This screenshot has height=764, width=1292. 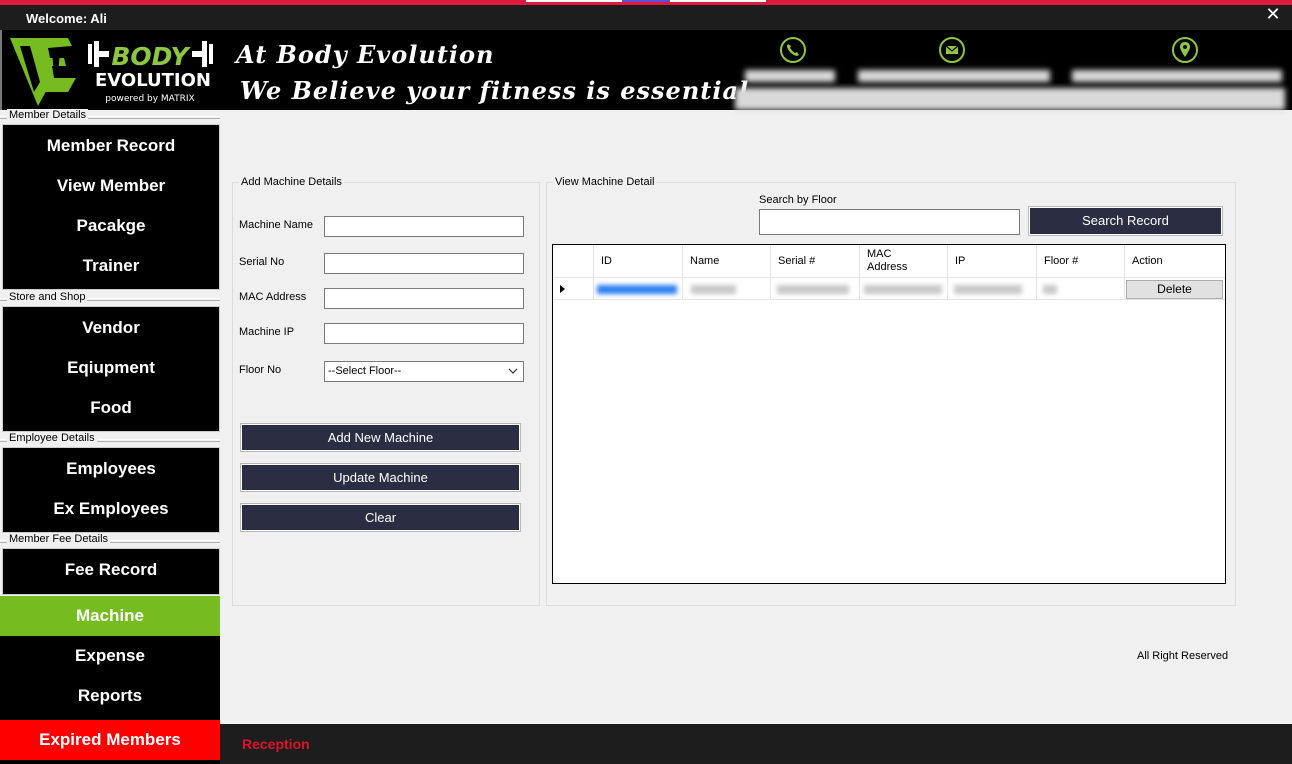 What do you see at coordinates (111, 266) in the screenshot?
I see `sidebar-item-trainer: Trainer` at bounding box center [111, 266].